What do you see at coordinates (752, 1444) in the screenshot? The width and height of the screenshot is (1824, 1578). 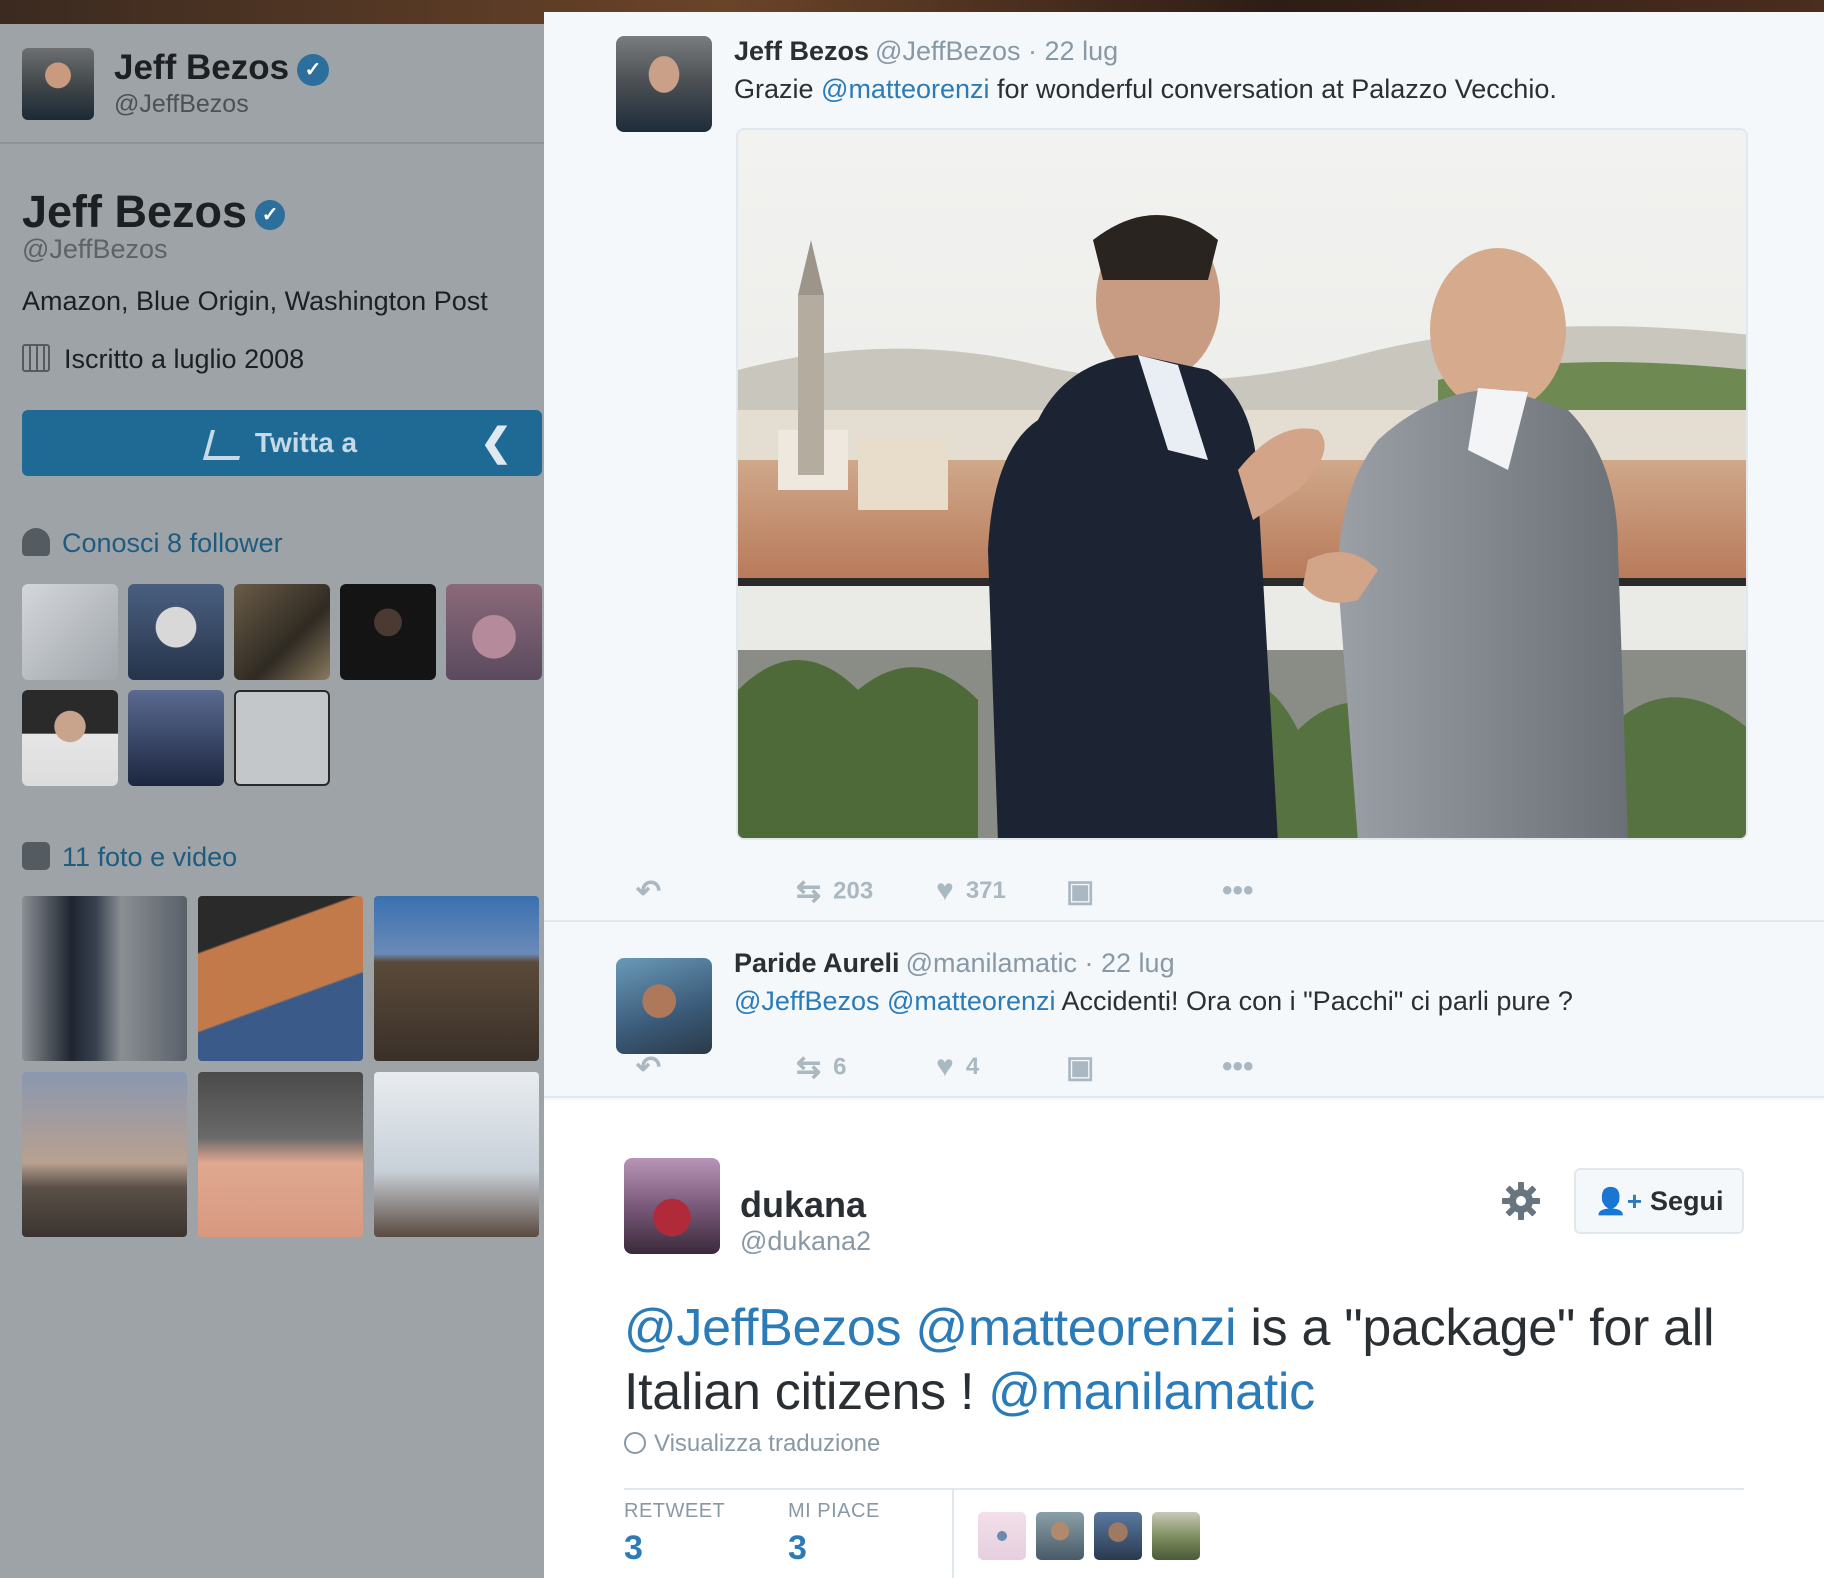 I see `translate-link: Visualizza traduzione` at bounding box center [752, 1444].